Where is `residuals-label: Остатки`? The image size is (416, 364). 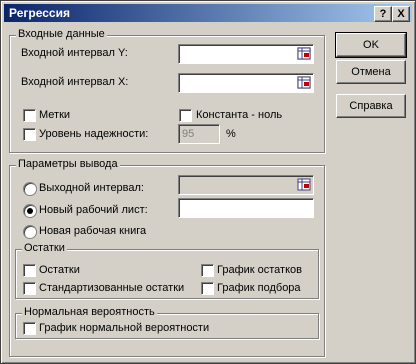 residuals-label: Остатки is located at coordinates (59, 270).